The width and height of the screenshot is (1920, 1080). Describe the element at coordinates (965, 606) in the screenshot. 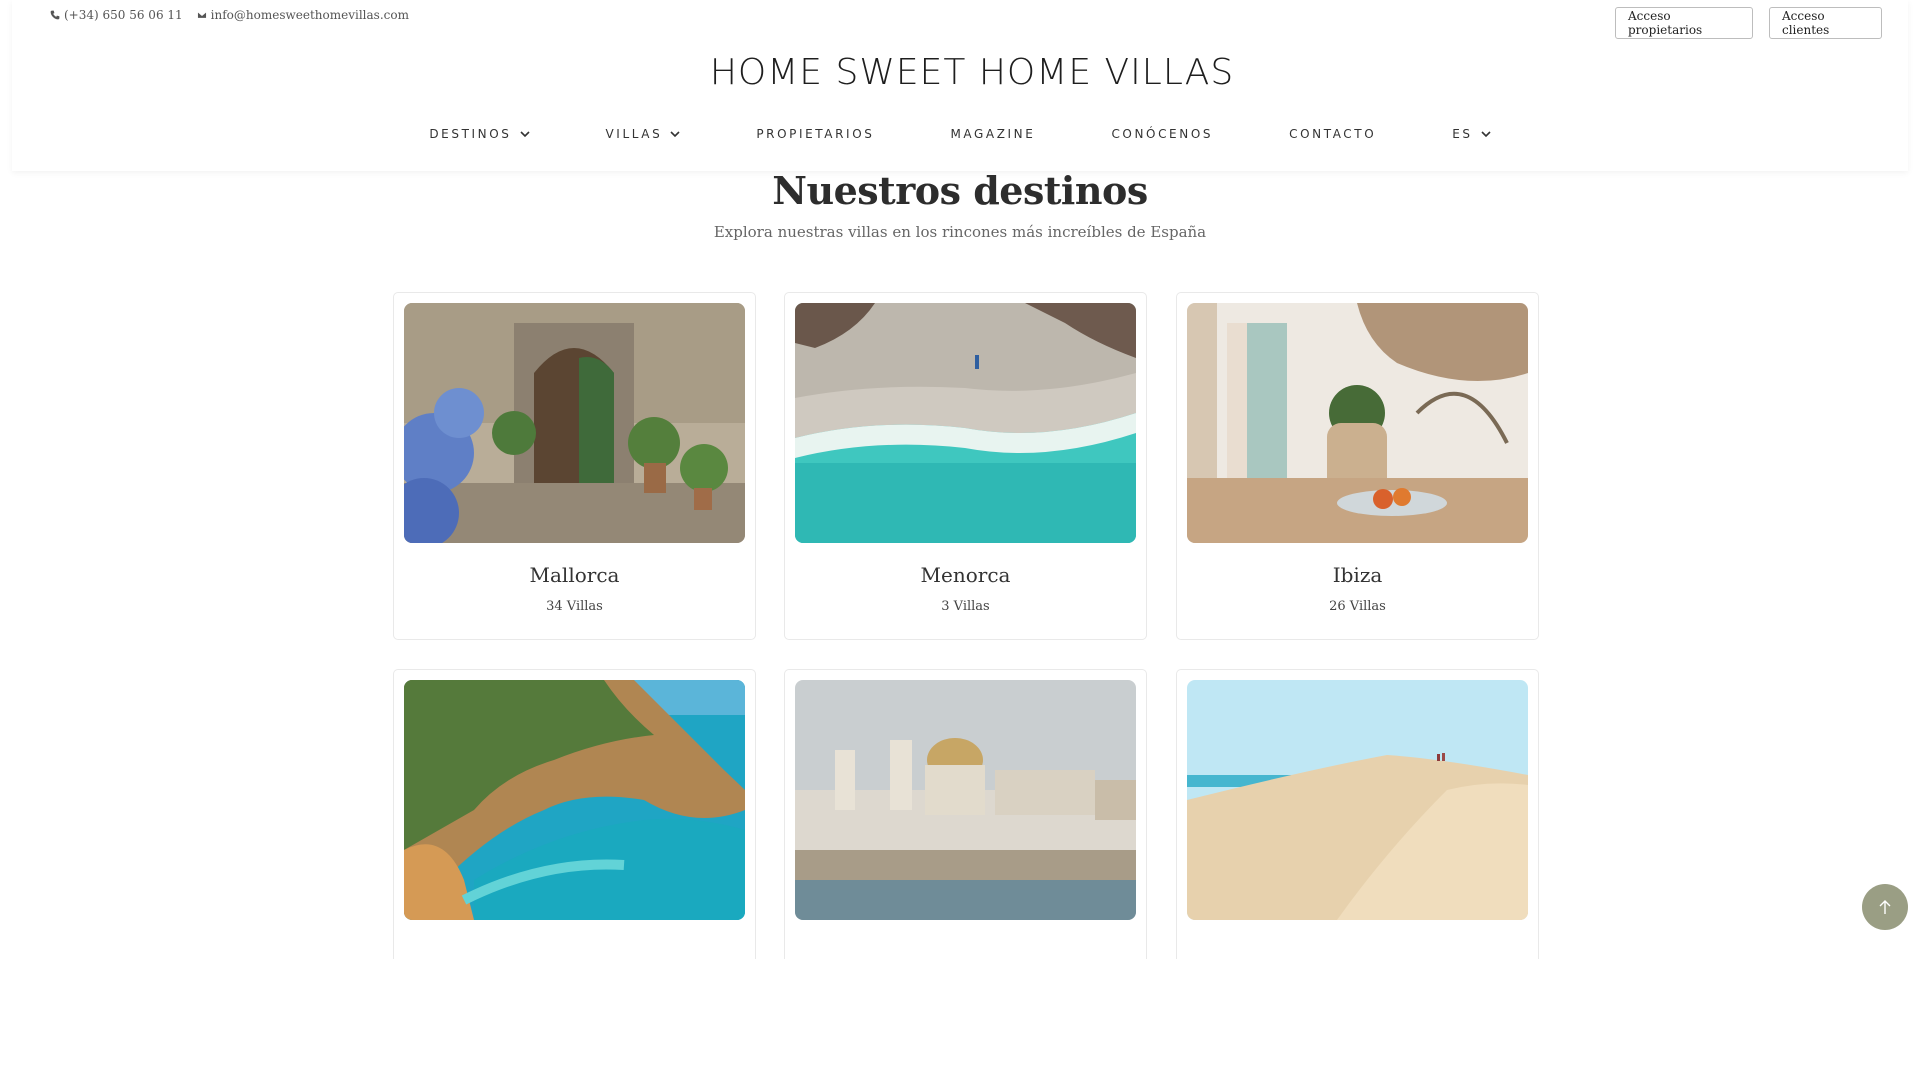

I see `villa-count: 3 Villas` at that location.